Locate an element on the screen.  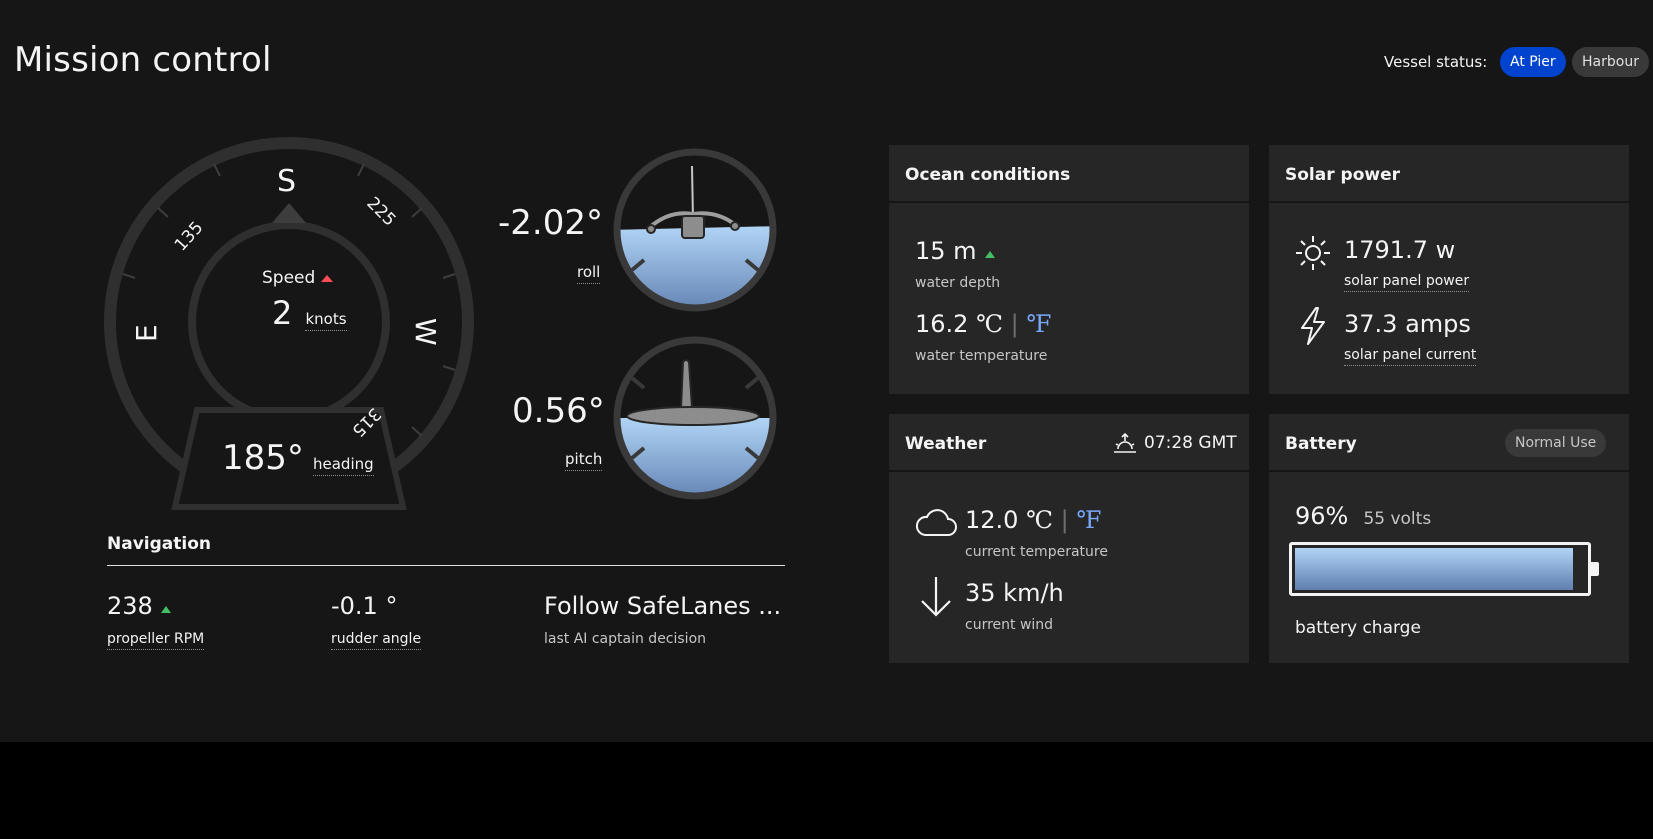
vessel-status-label: Vessel status: is located at coordinates (1436, 62).